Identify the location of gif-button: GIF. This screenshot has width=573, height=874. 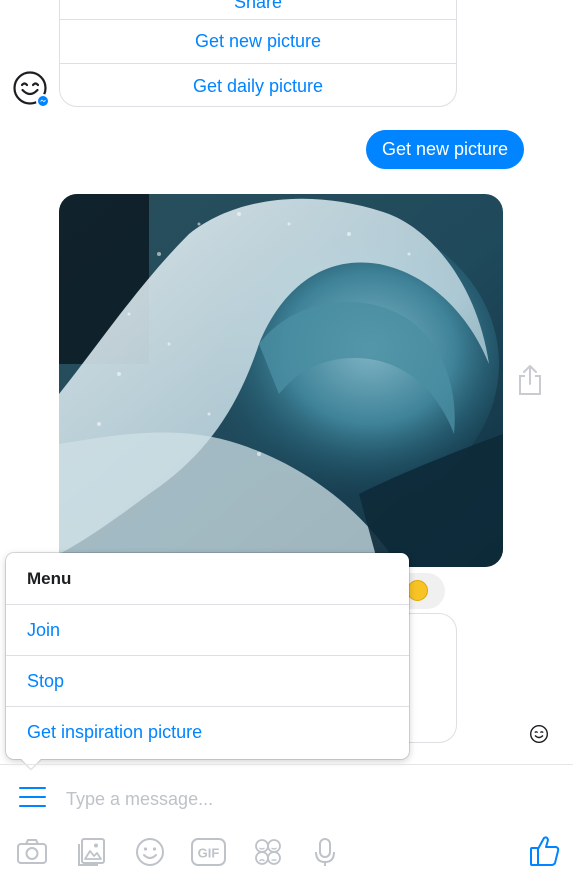
(209, 852).